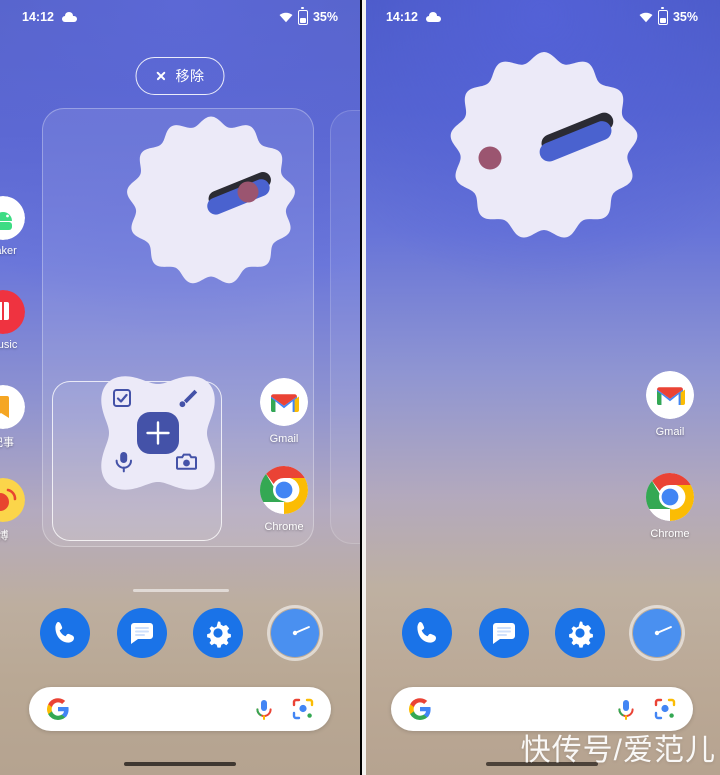  What do you see at coordinates (12, 218) in the screenshot?
I see `android-app-icon` at bounding box center [12, 218].